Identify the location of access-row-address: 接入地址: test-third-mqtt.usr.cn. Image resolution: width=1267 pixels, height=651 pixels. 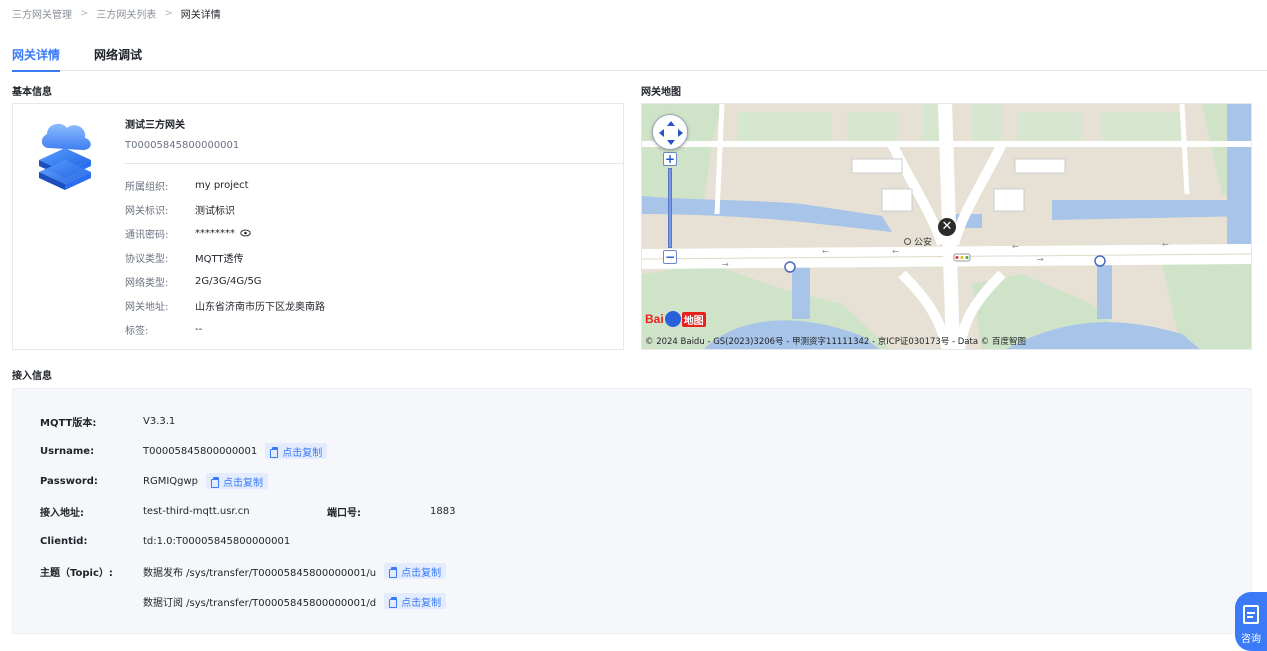
(145, 511).